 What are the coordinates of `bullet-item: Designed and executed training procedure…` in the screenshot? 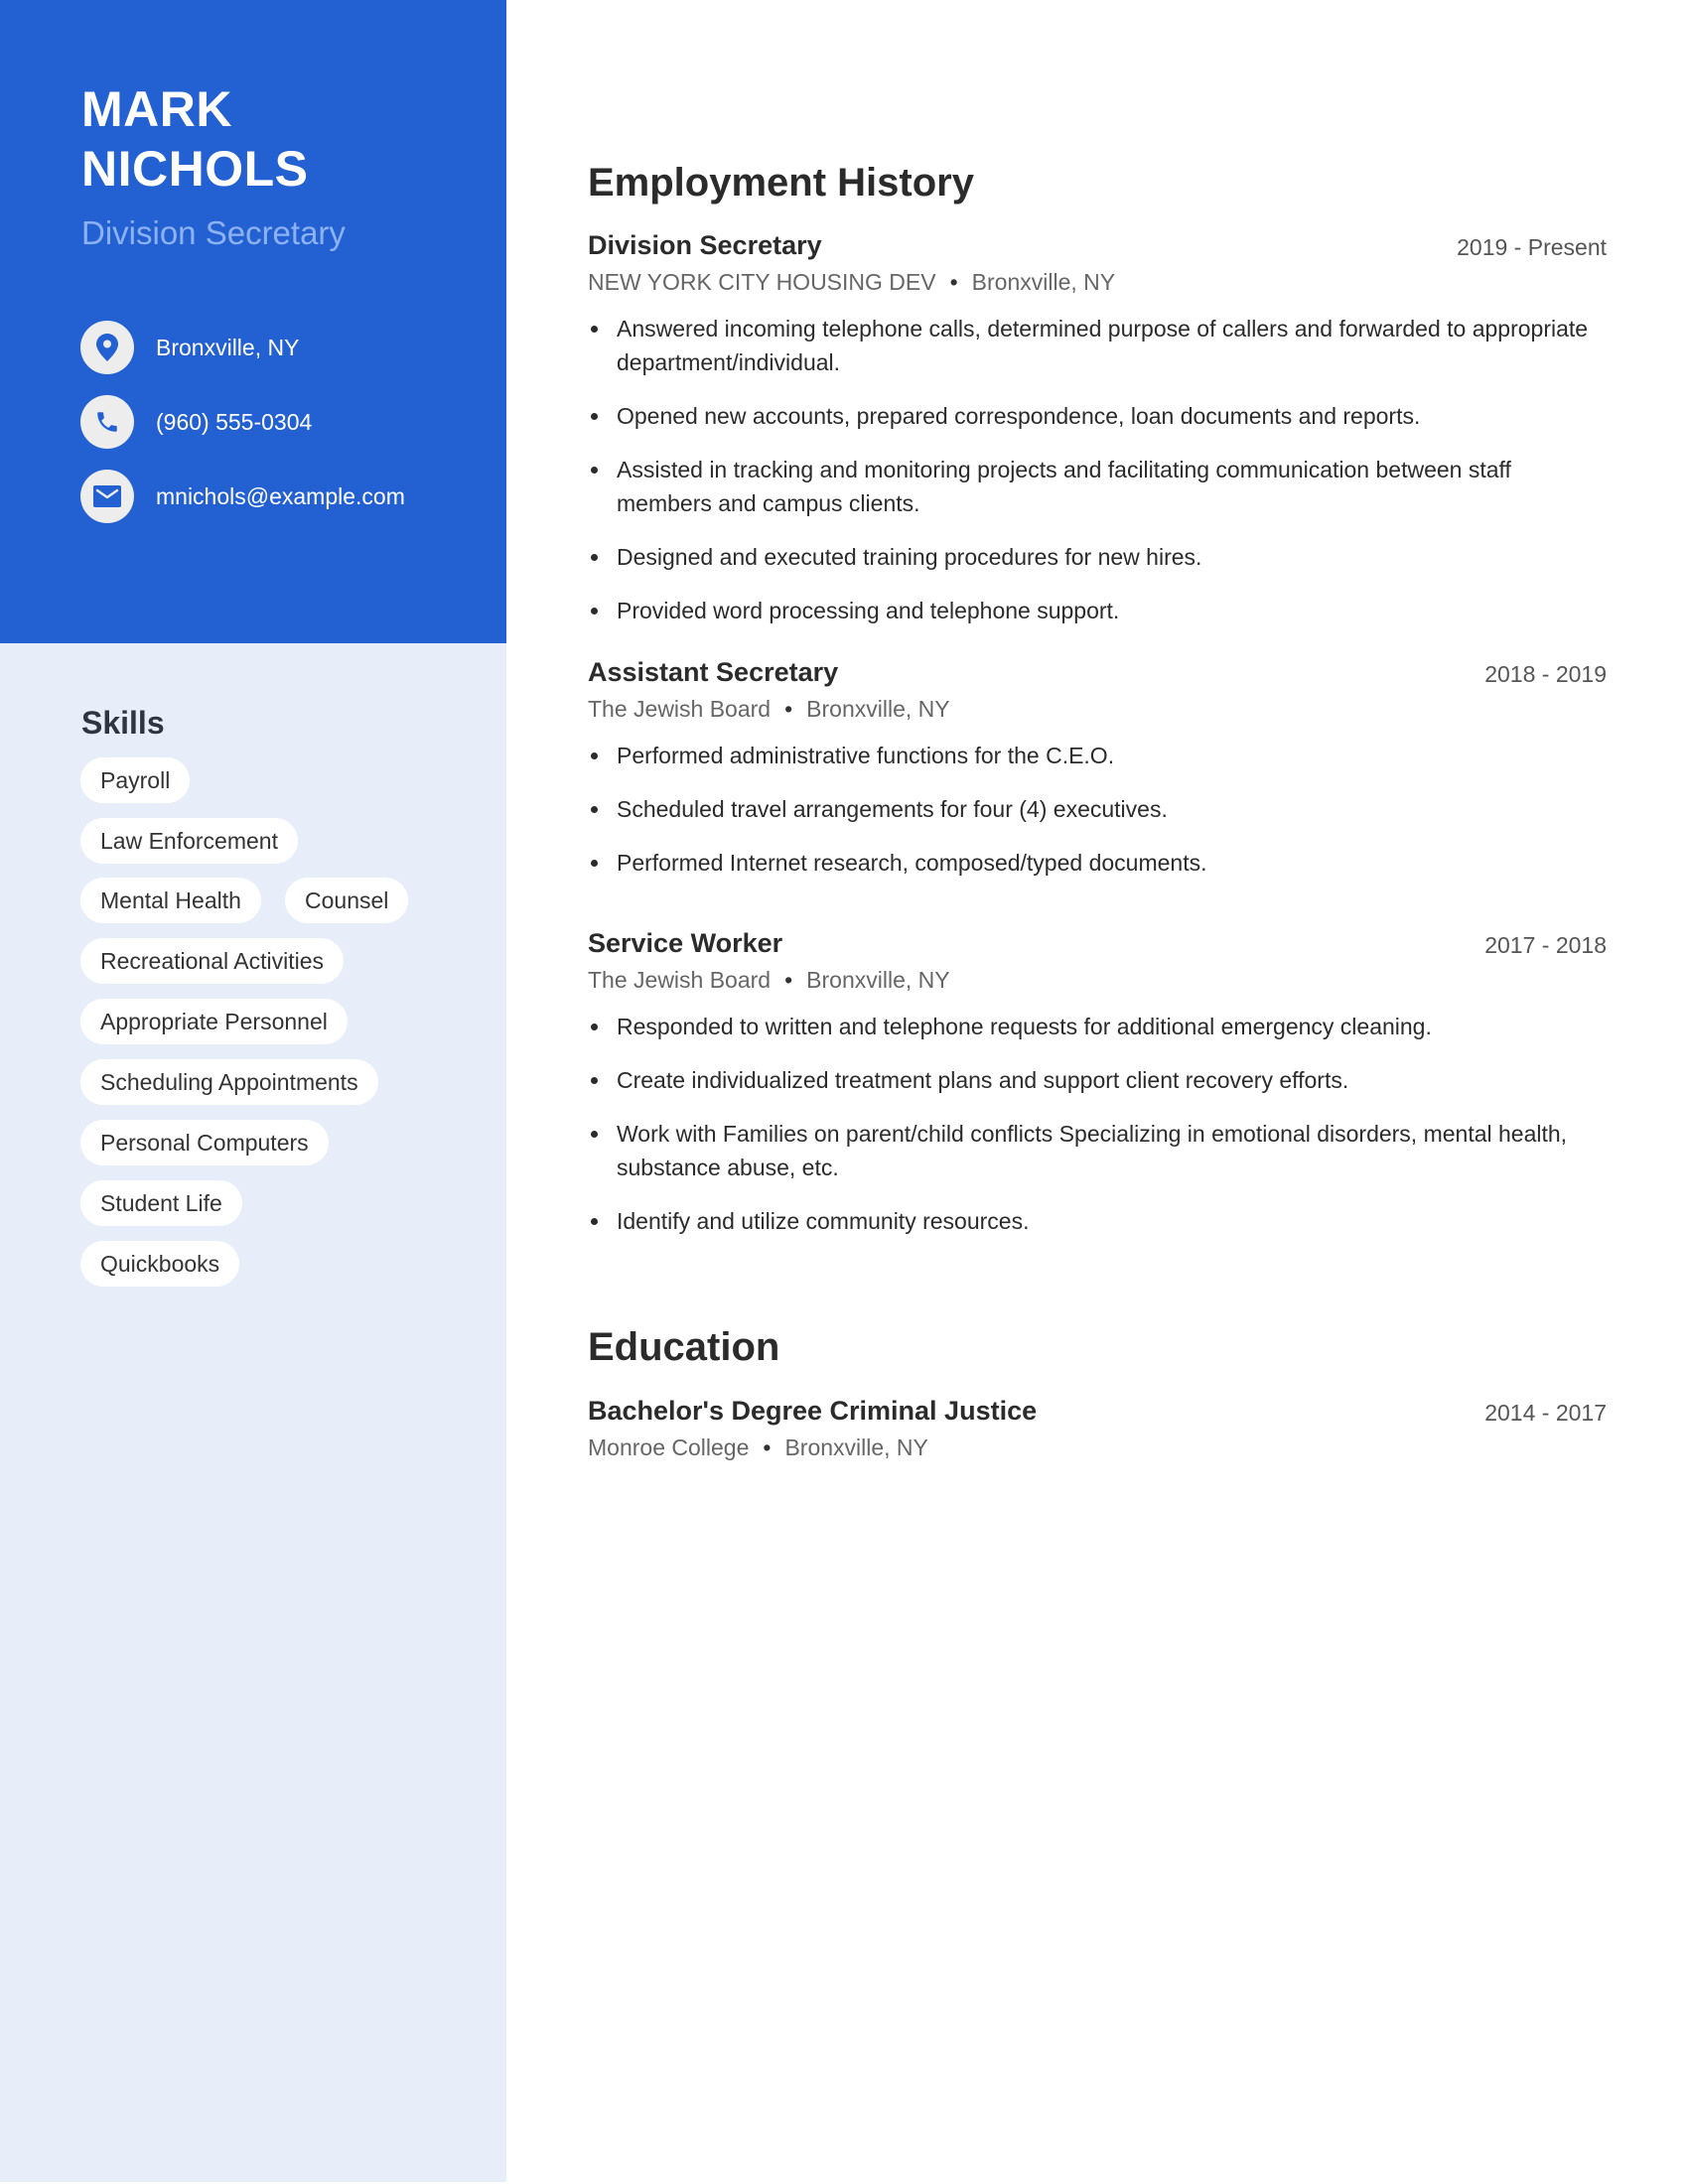 It's located at (1097, 557).